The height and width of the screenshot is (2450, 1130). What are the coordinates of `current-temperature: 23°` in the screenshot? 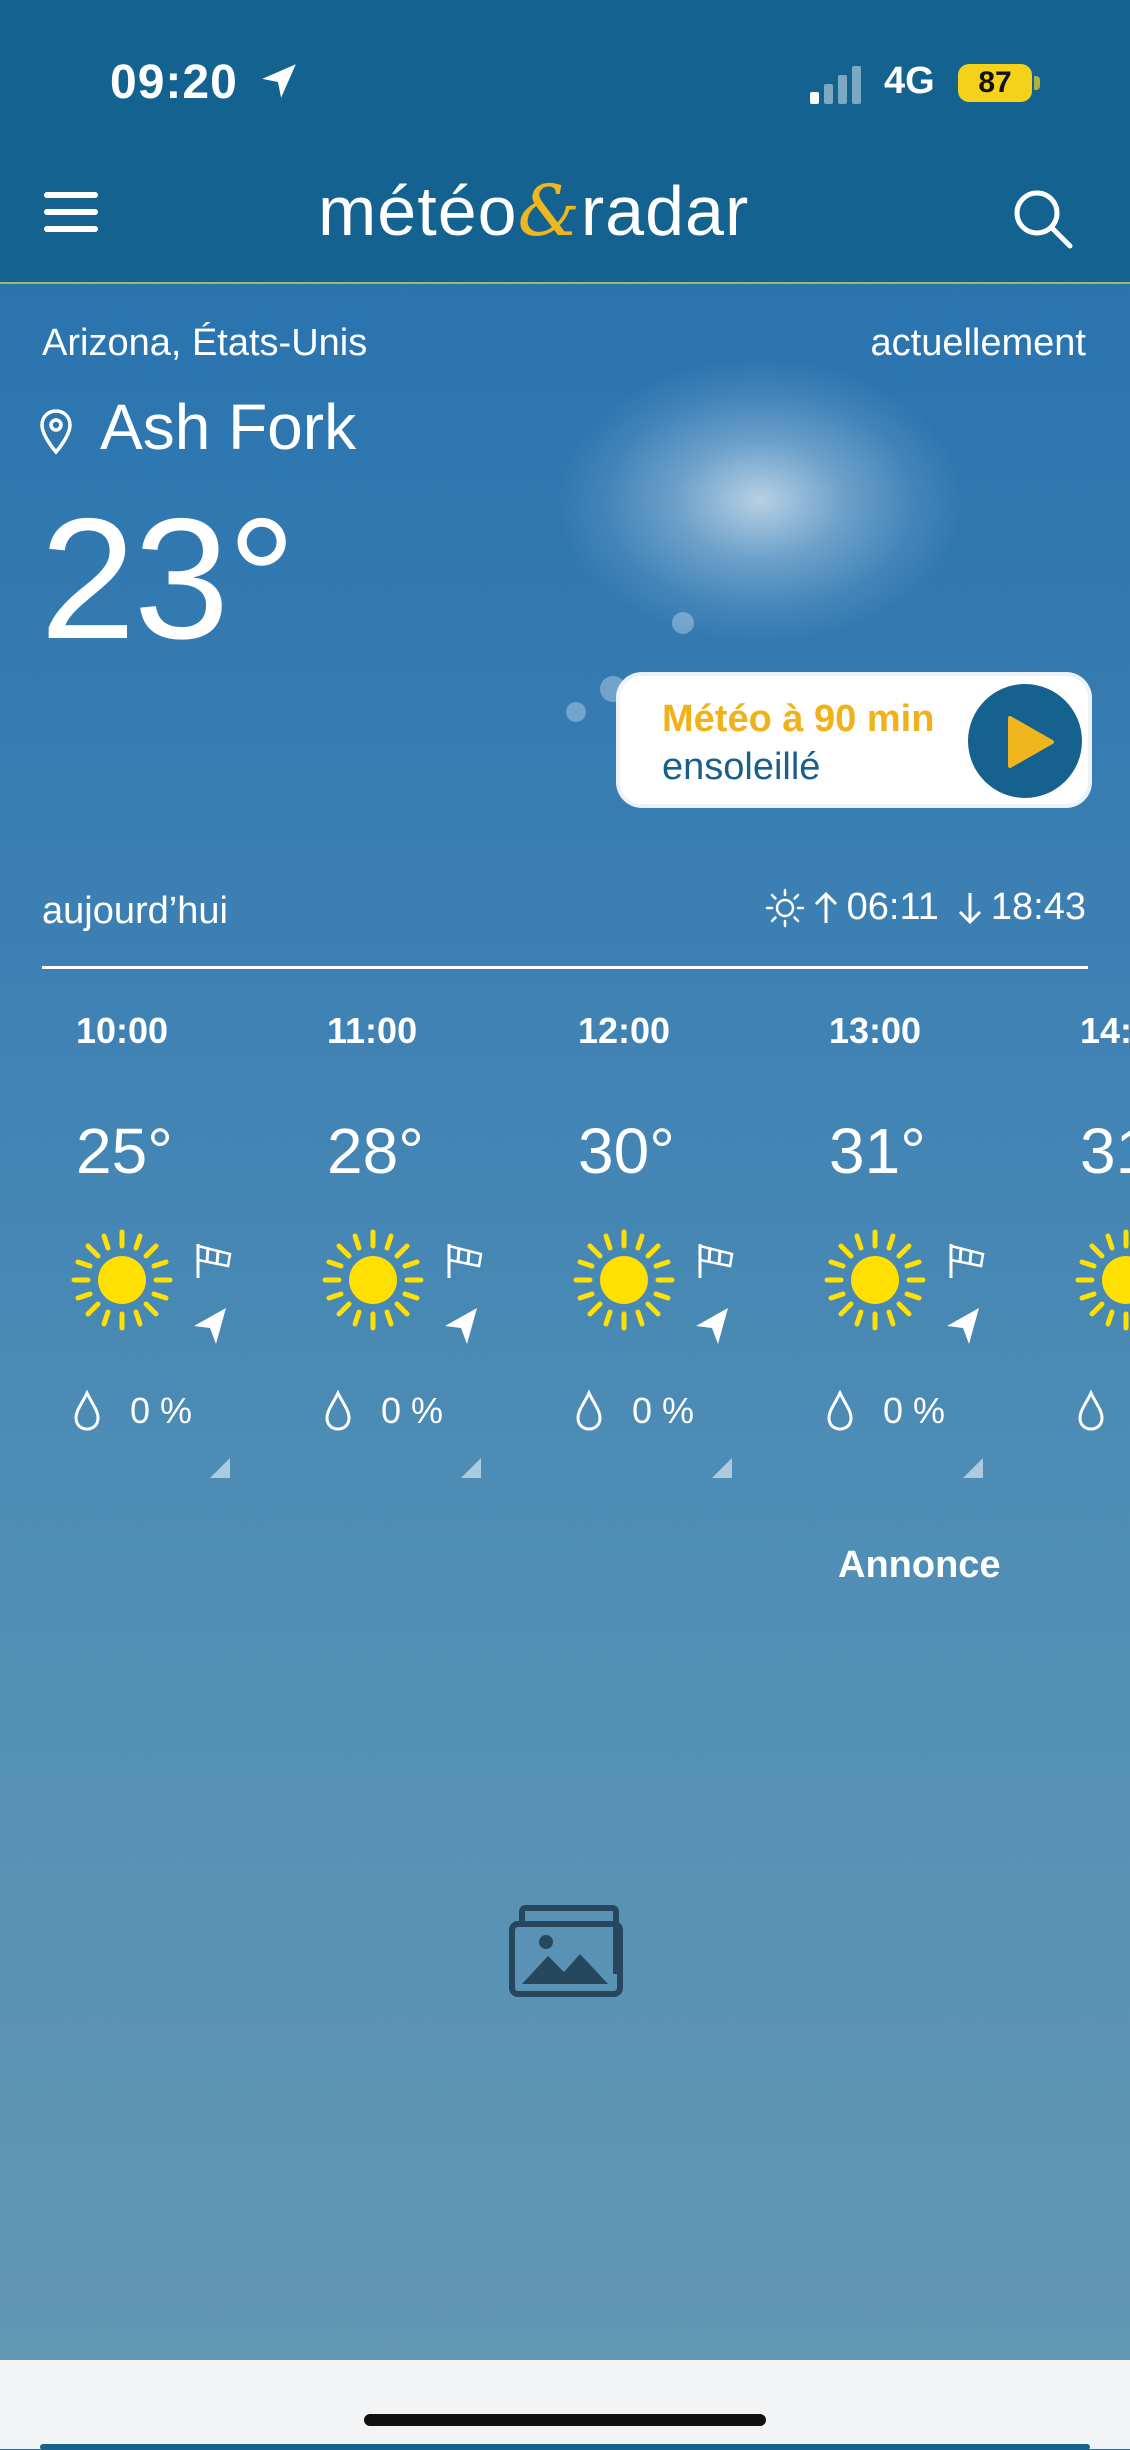 It's located at (168, 579).